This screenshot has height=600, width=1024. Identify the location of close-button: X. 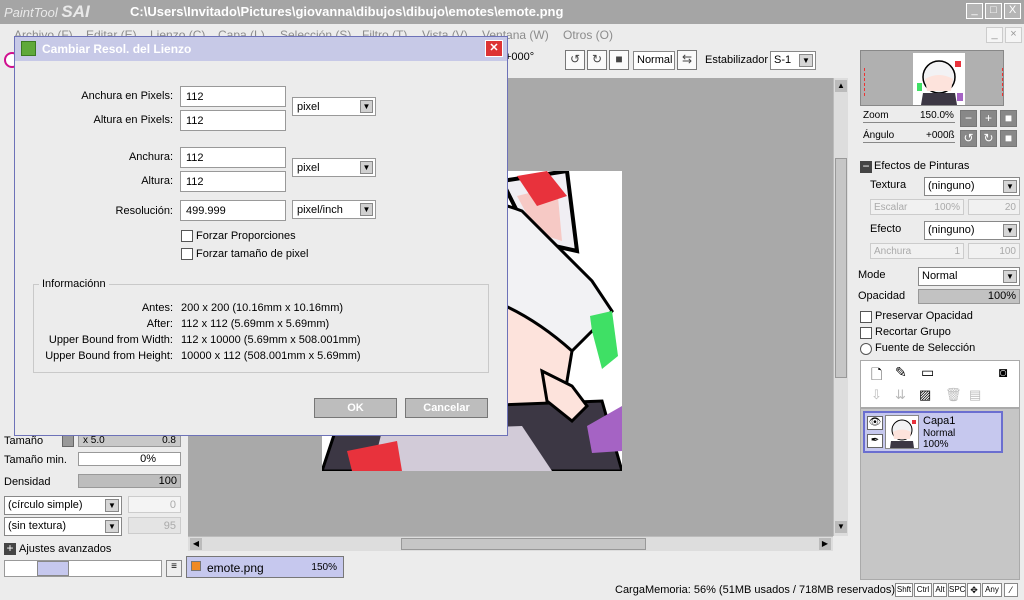
(1012, 11).